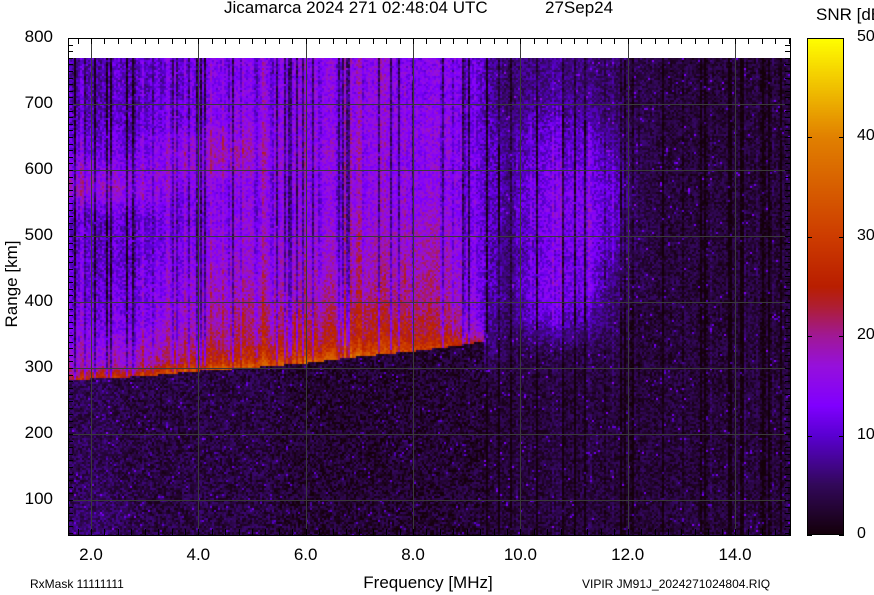 The width and height of the screenshot is (874, 595). I want to click on y-tick-label: 200, so click(38, 432).